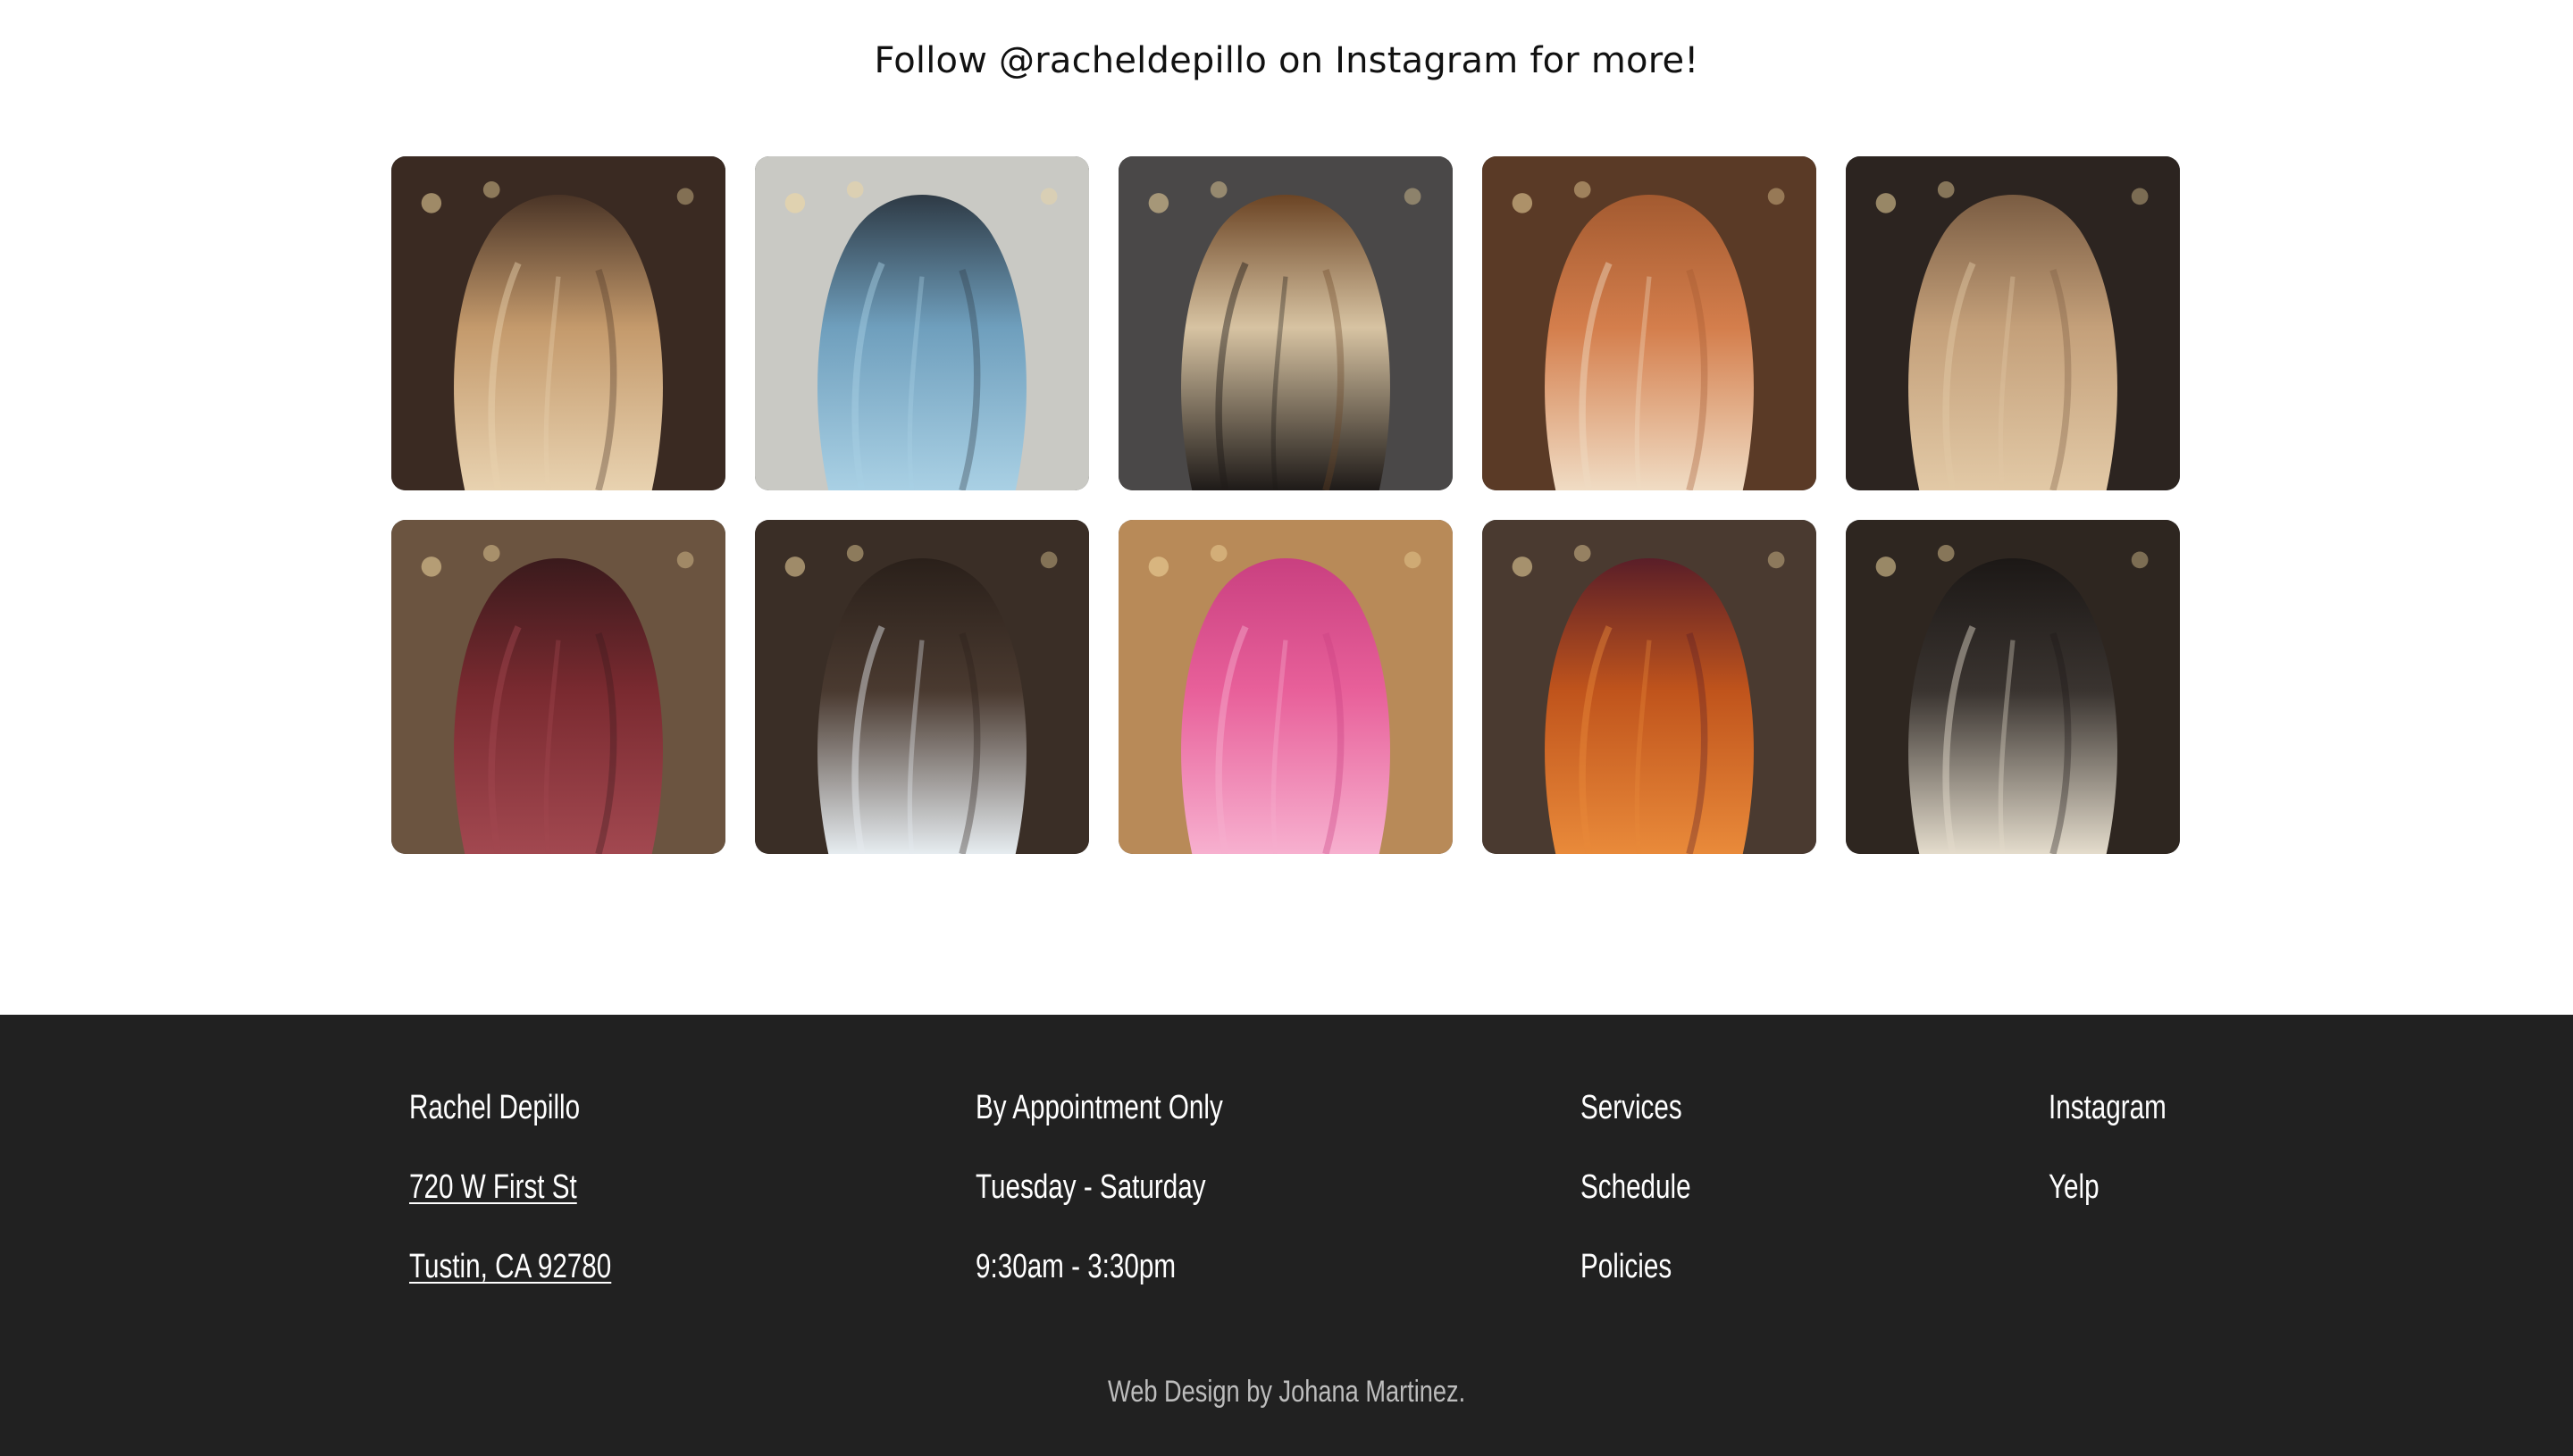  I want to click on photo-black-blonde-streaks-image, so click(2013, 687).